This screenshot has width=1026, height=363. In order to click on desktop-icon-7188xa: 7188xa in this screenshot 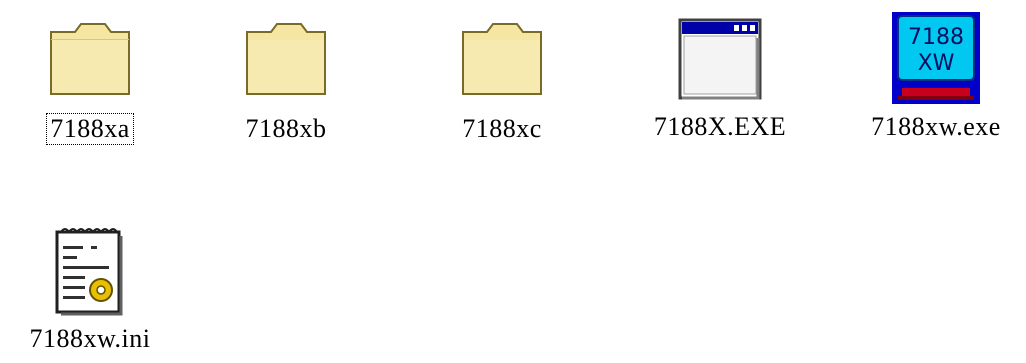, I will do `click(90, 76)`.